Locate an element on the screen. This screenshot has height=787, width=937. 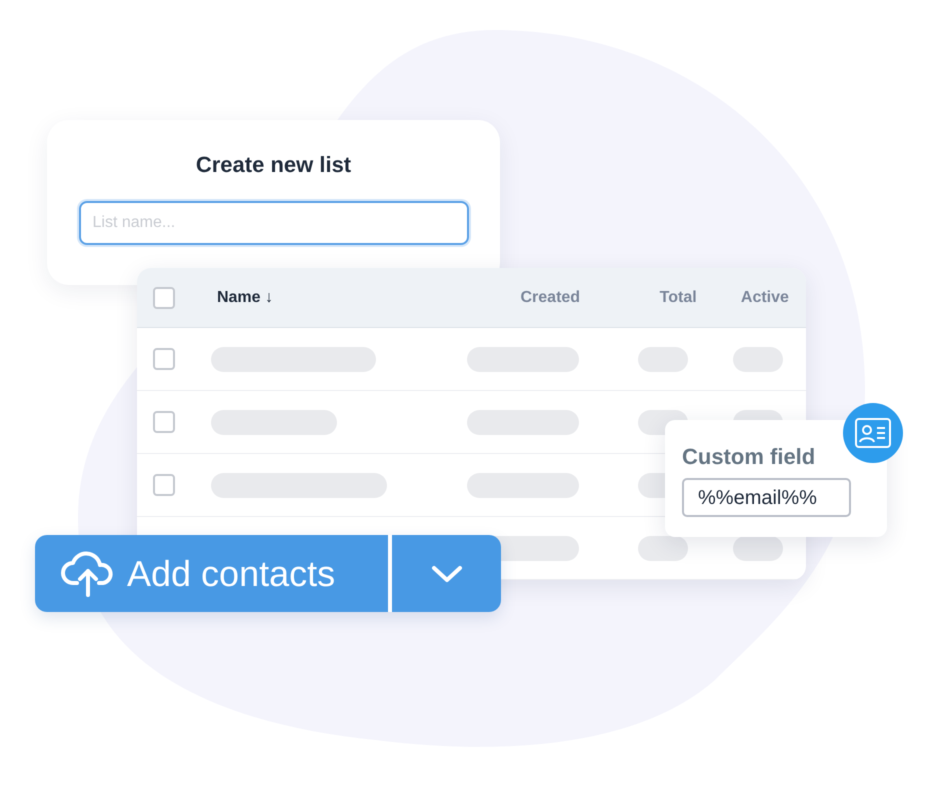
column-header: Name ↓ is located at coordinates (244, 298).